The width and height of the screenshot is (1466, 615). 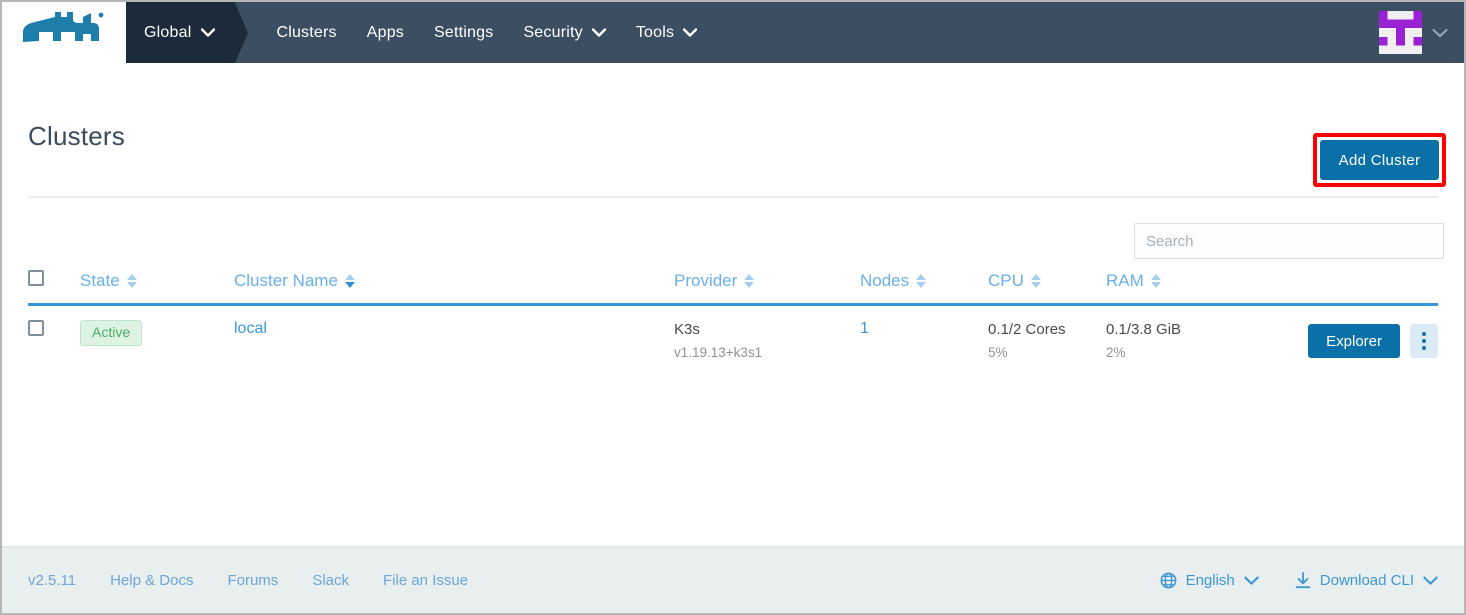 I want to click on column-header-state: State, so click(x=157, y=288).